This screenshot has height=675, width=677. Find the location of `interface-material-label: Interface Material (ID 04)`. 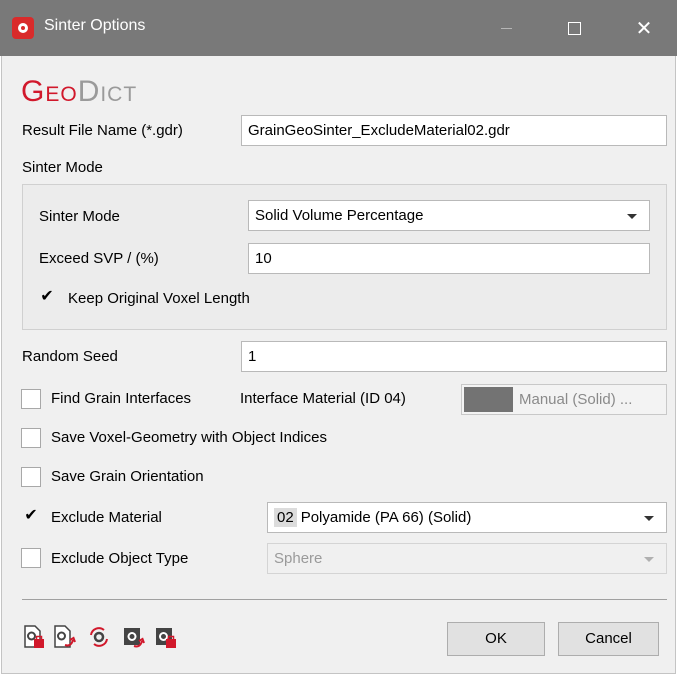

interface-material-label: Interface Material (ID 04) is located at coordinates (323, 398).